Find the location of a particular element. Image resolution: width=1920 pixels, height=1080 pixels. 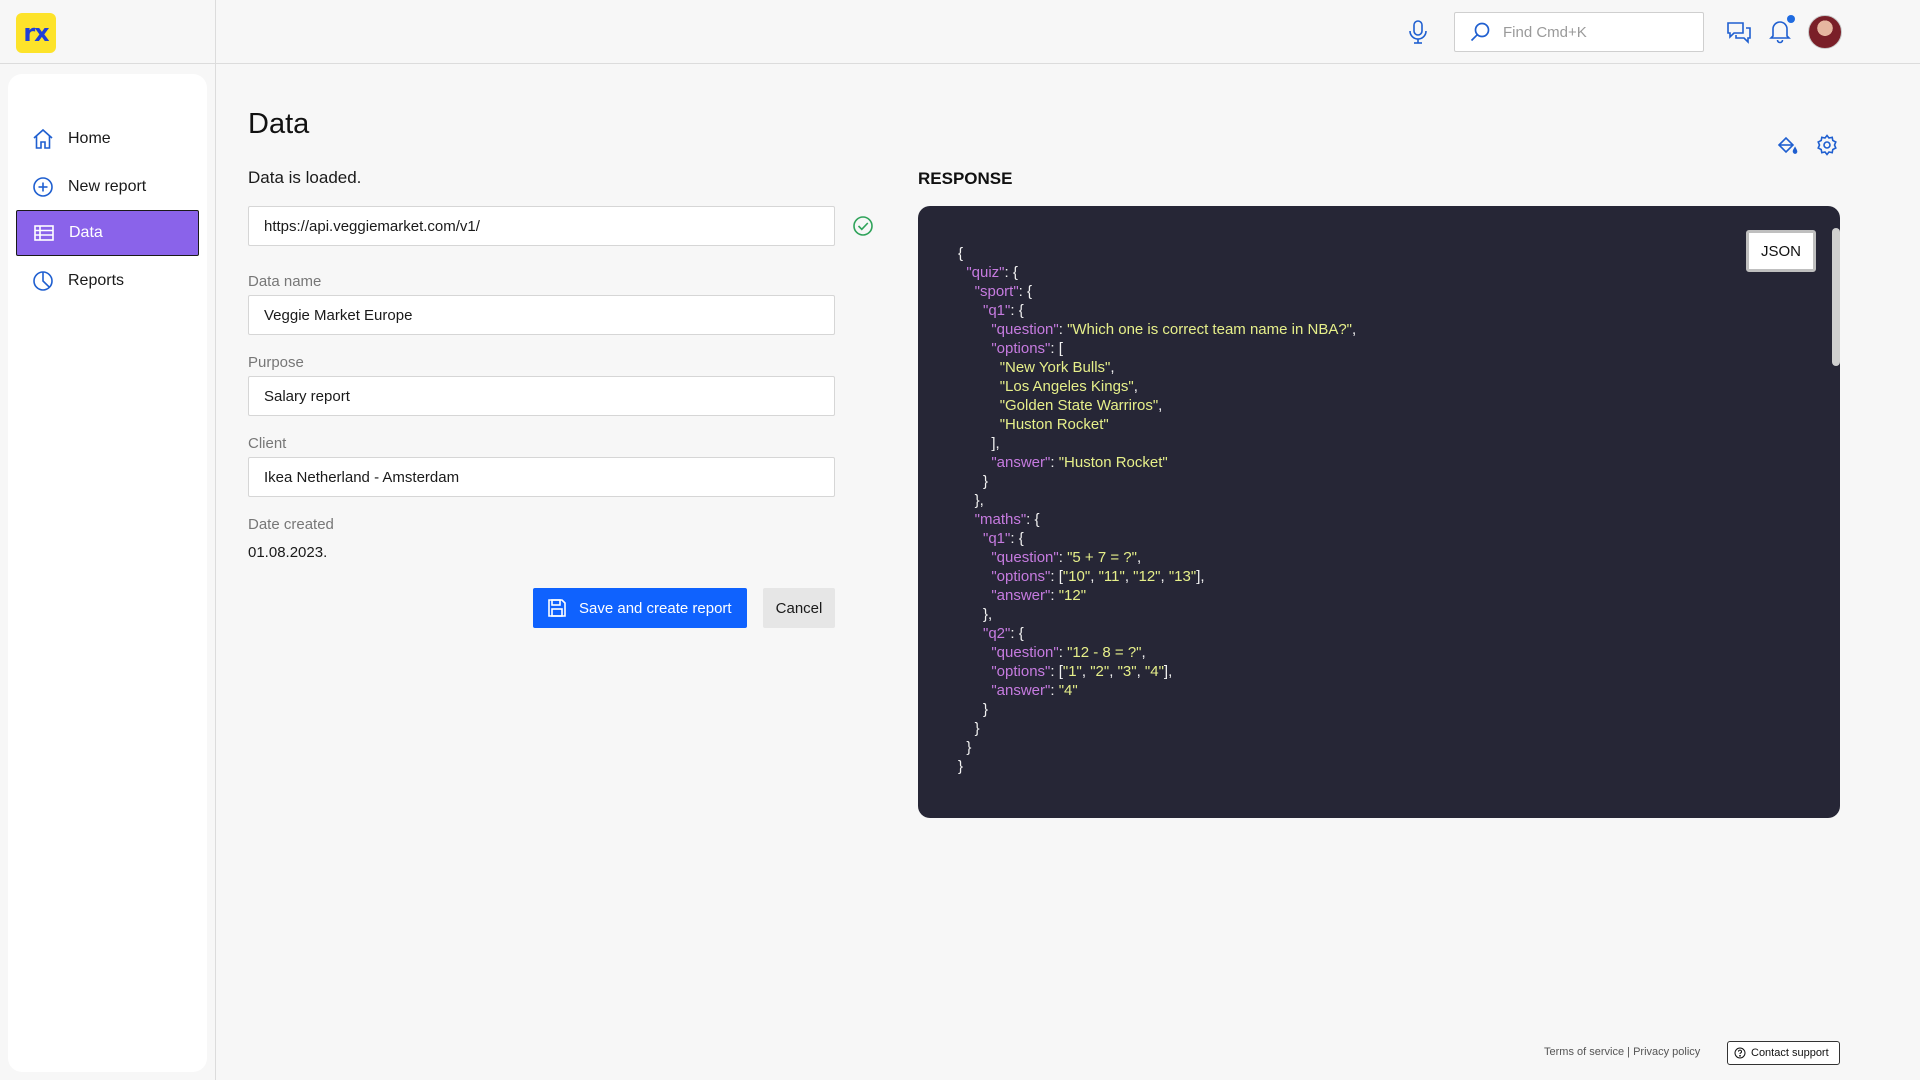

search-input is located at coordinates (1598, 32).